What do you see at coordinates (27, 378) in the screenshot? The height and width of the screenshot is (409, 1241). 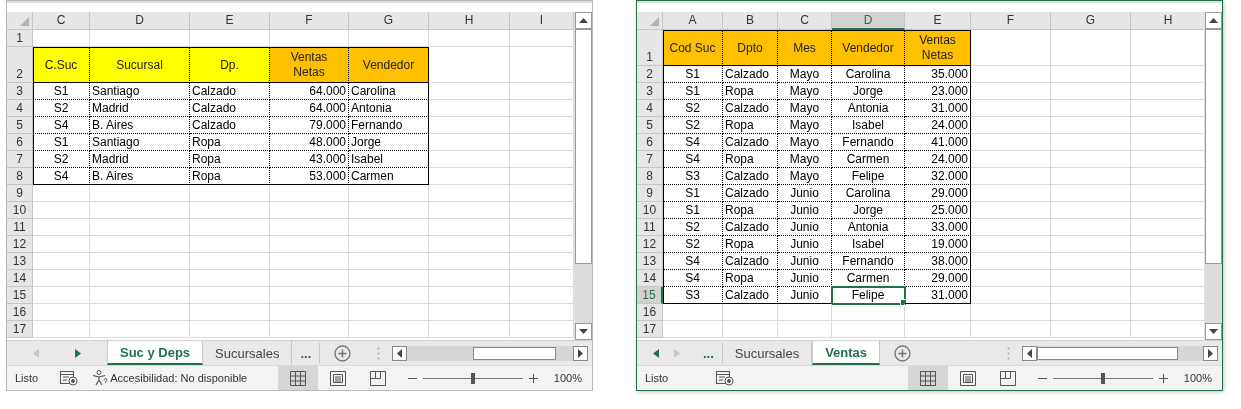 I see `status-text: Listo` at bounding box center [27, 378].